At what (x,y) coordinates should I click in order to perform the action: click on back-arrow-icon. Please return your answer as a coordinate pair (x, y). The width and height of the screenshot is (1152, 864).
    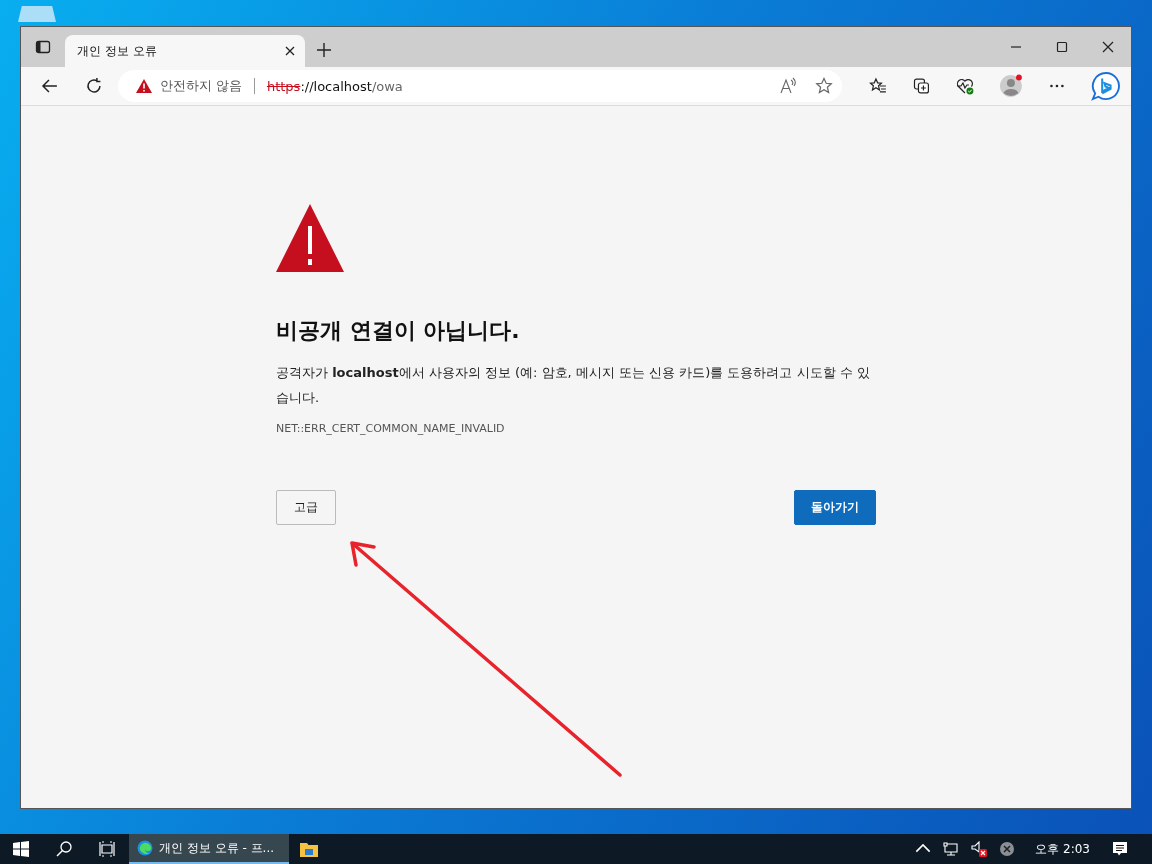
    Looking at the image, I should click on (50, 86).